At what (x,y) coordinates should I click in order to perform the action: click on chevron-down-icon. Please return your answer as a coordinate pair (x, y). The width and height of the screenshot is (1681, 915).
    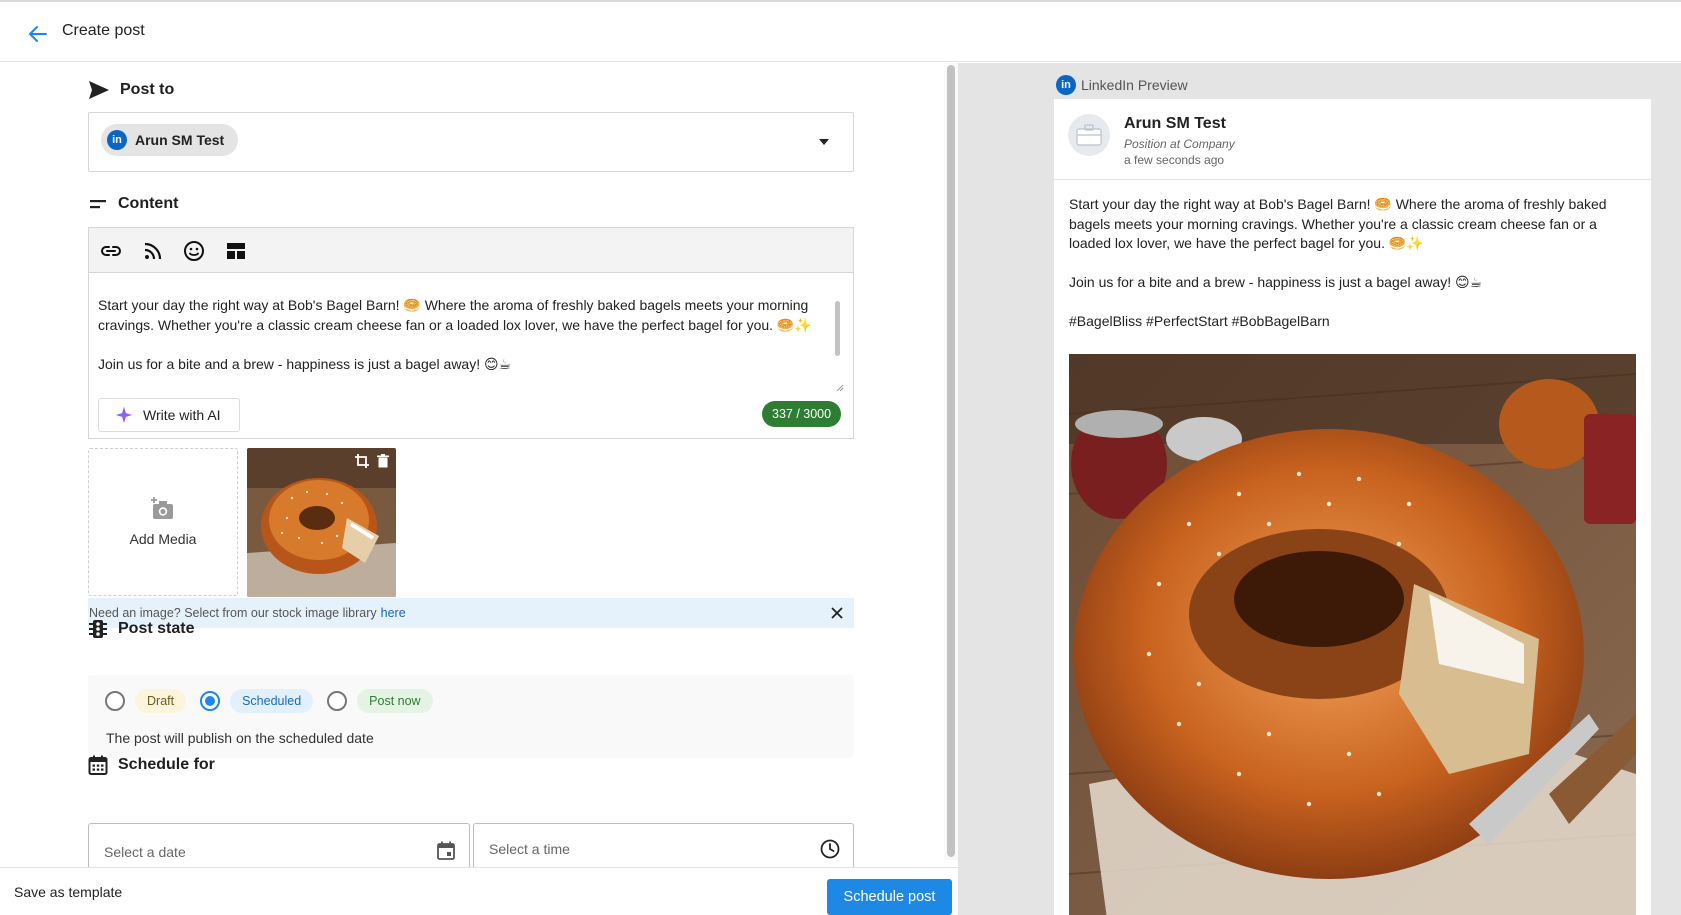
    Looking at the image, I should click on (824, 142).